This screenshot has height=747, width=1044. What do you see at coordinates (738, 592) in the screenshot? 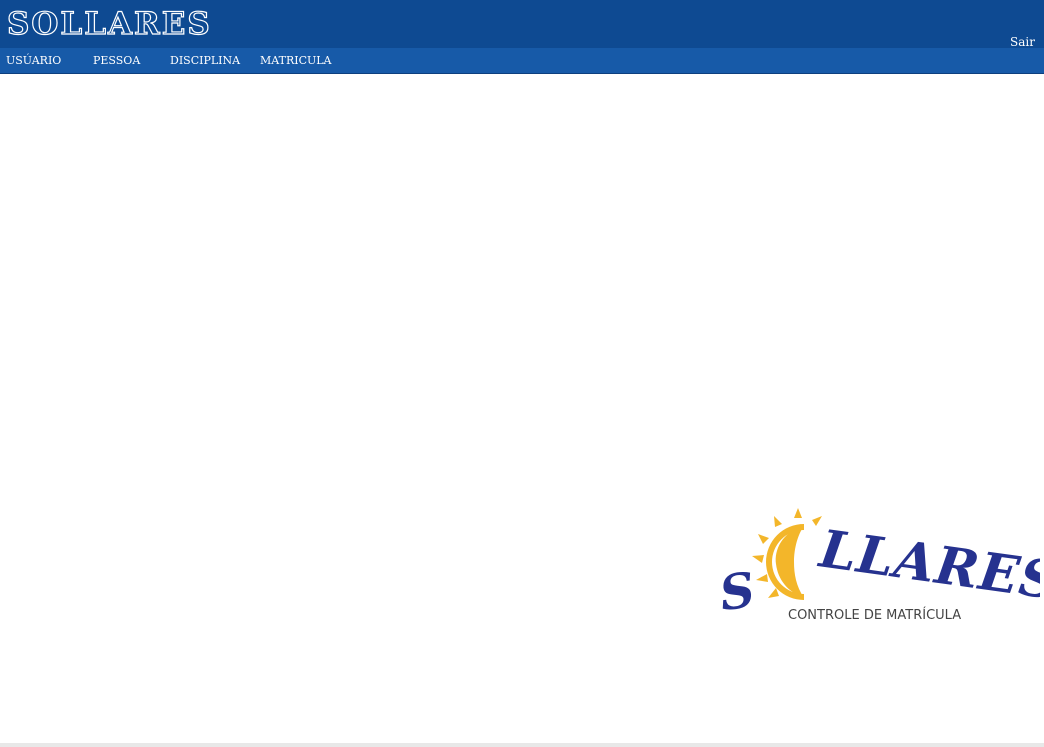
I see `svg-text: S` at bounding box center [738, 592].